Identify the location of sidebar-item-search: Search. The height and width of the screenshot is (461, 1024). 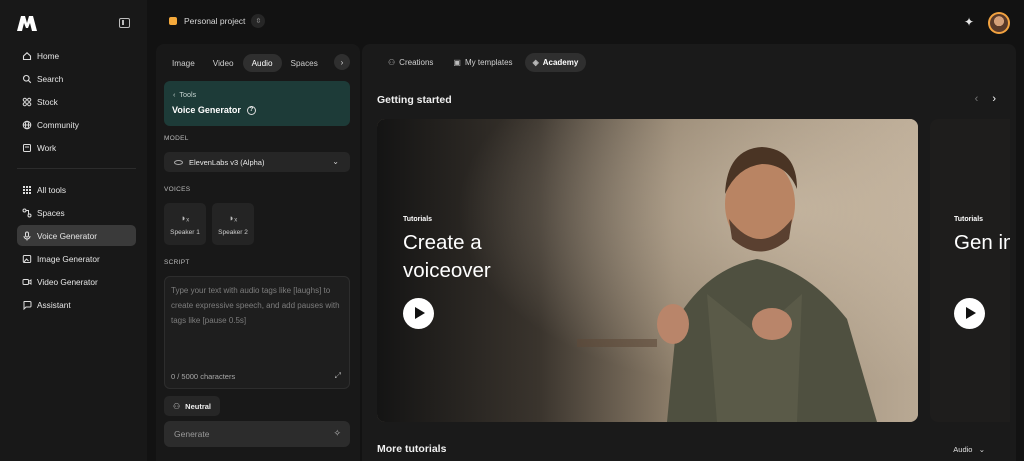
(76, 78).